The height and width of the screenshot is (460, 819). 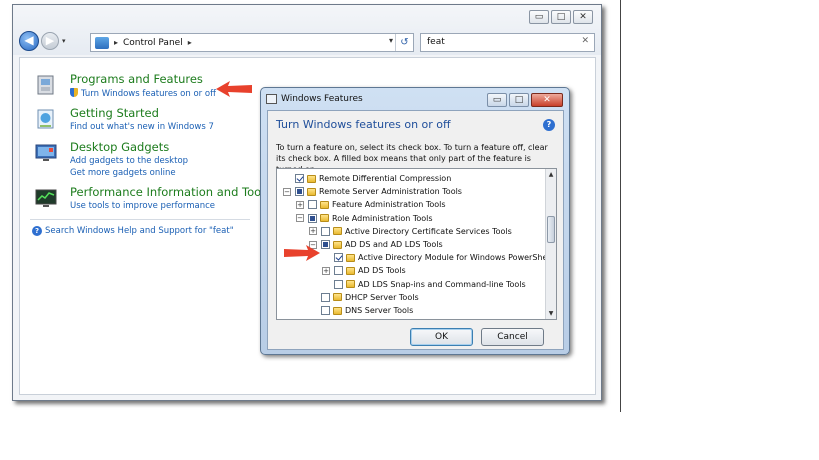 I want to click on get-more-gadgets-link: Get more gadgets online, so click(x=123, y=173).